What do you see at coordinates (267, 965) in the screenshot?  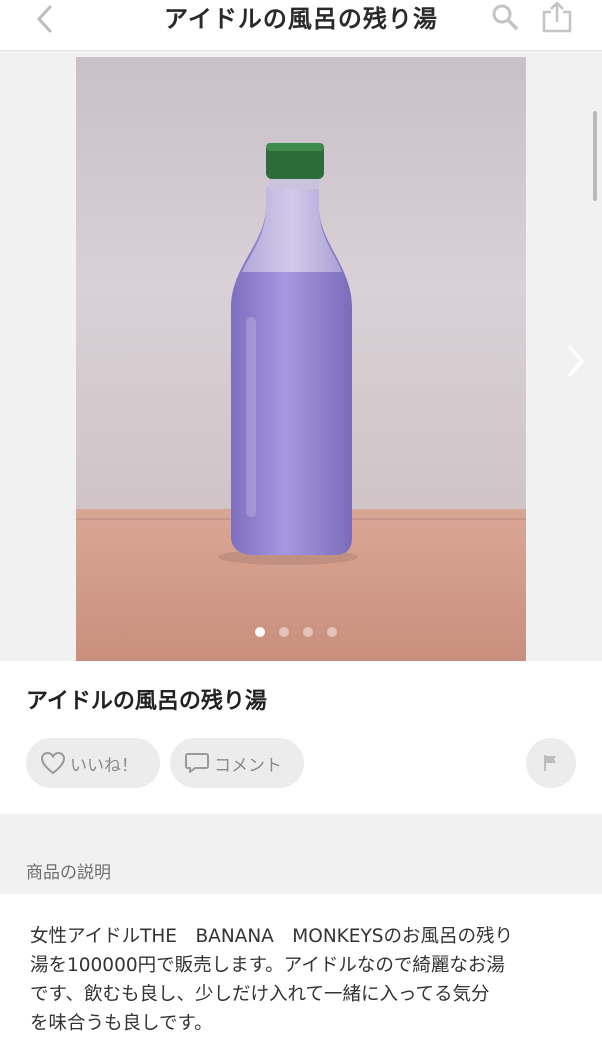 I see `description-line: 湯を100000円で販売します。アイドルなので綺麗なお湯` at bounding box center [267, 965].